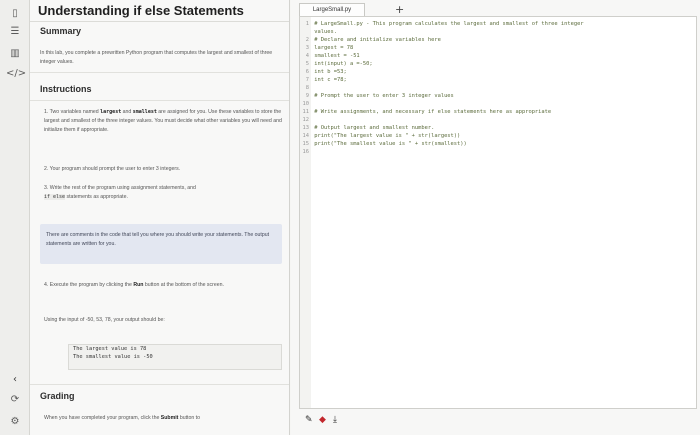  I want to click on code-line: 8, so click(498, 88).